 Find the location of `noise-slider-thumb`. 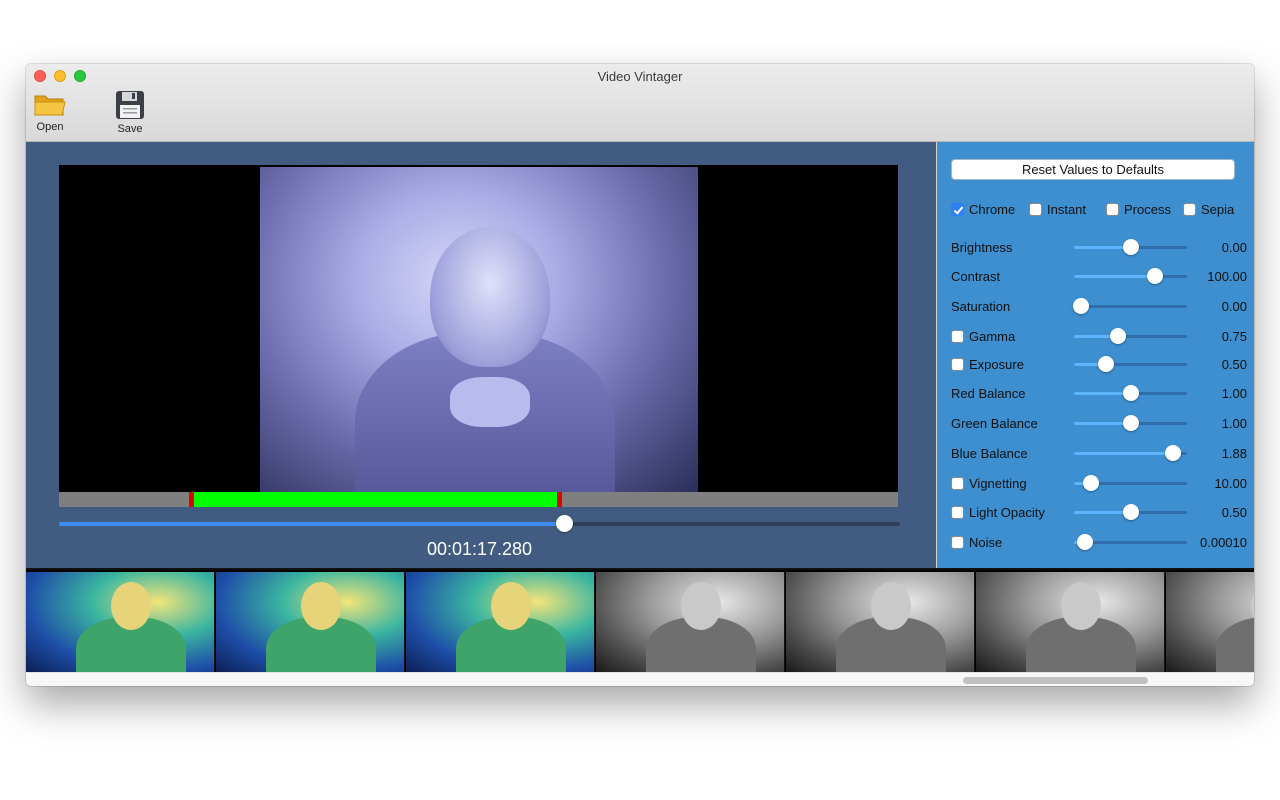

noise-slider-thumb is located at coordinates (1085, 542).